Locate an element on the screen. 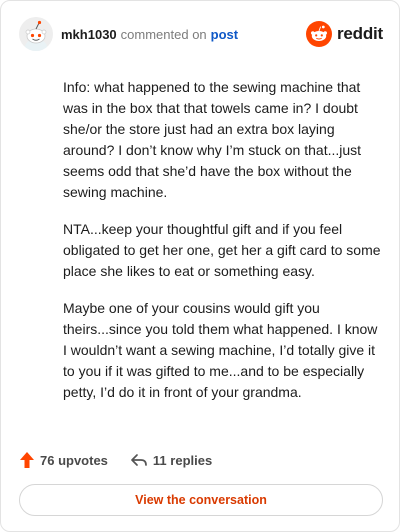  user-avatar is located at coordinates (36, 34).